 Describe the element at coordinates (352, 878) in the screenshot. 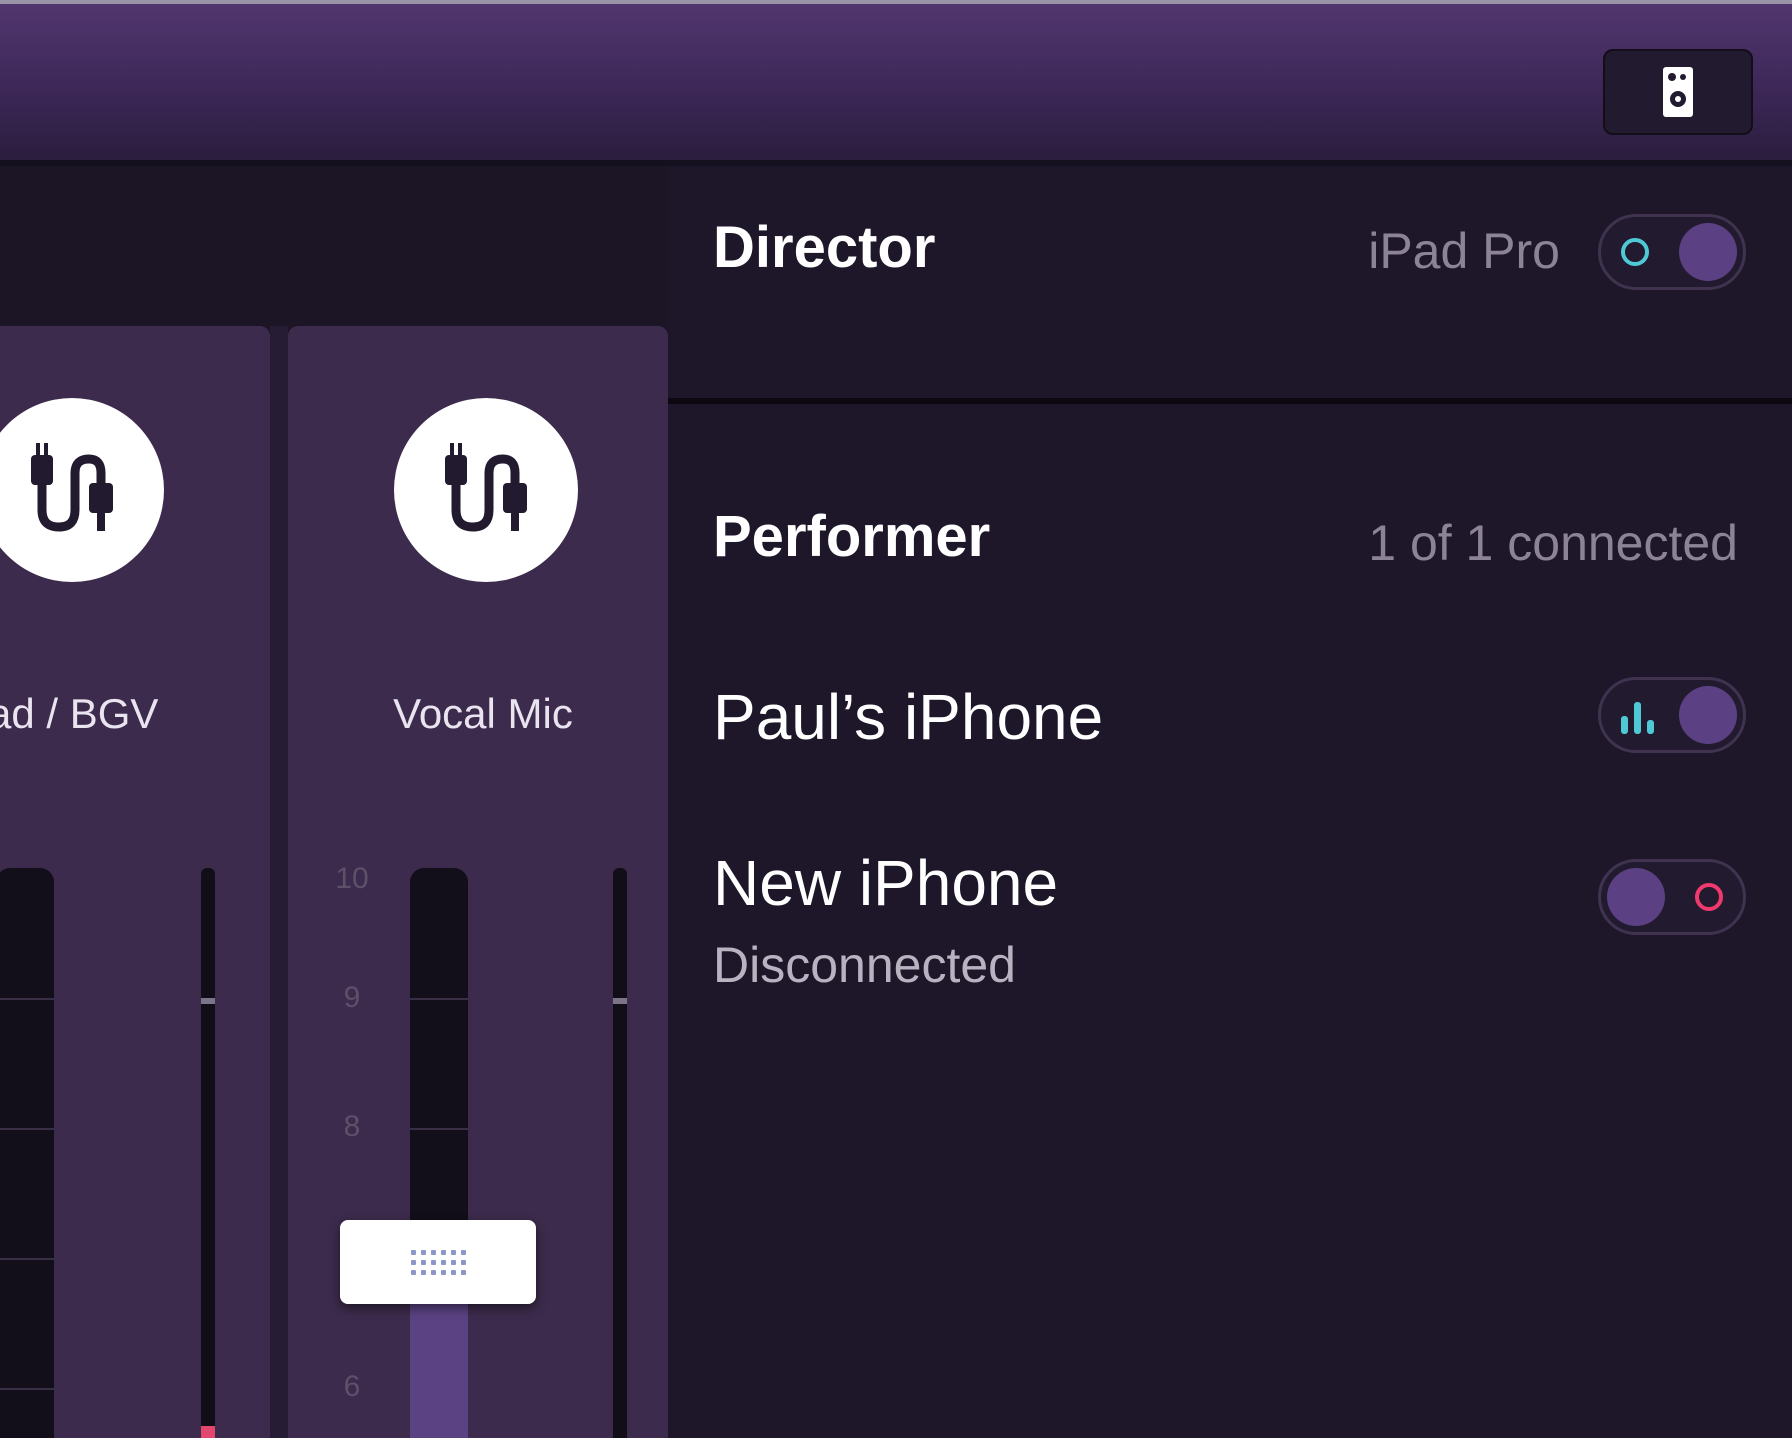

I see `scale-number: 10` at that location.